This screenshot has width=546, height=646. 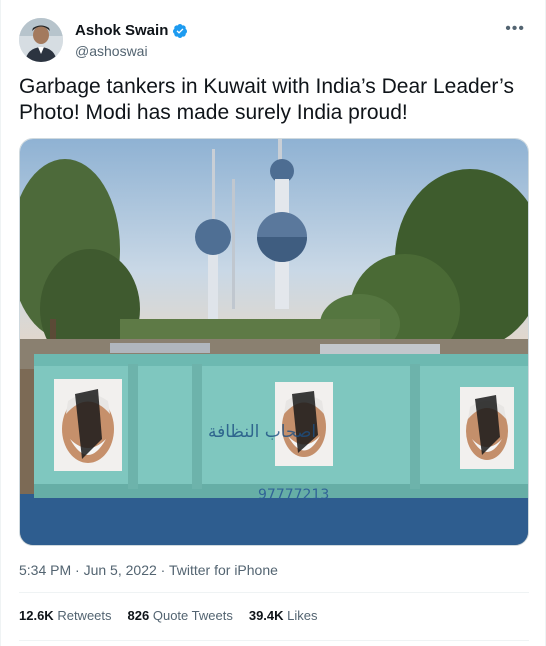 I want to click on author-handle: @ashoswai, so click(x=131, y=51).